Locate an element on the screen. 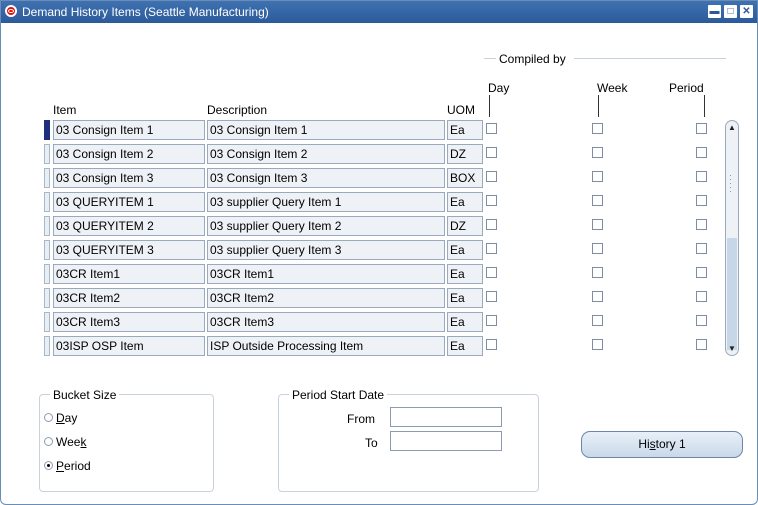  compiled-by-label: Compiled by is located at coordinates (532, 59).